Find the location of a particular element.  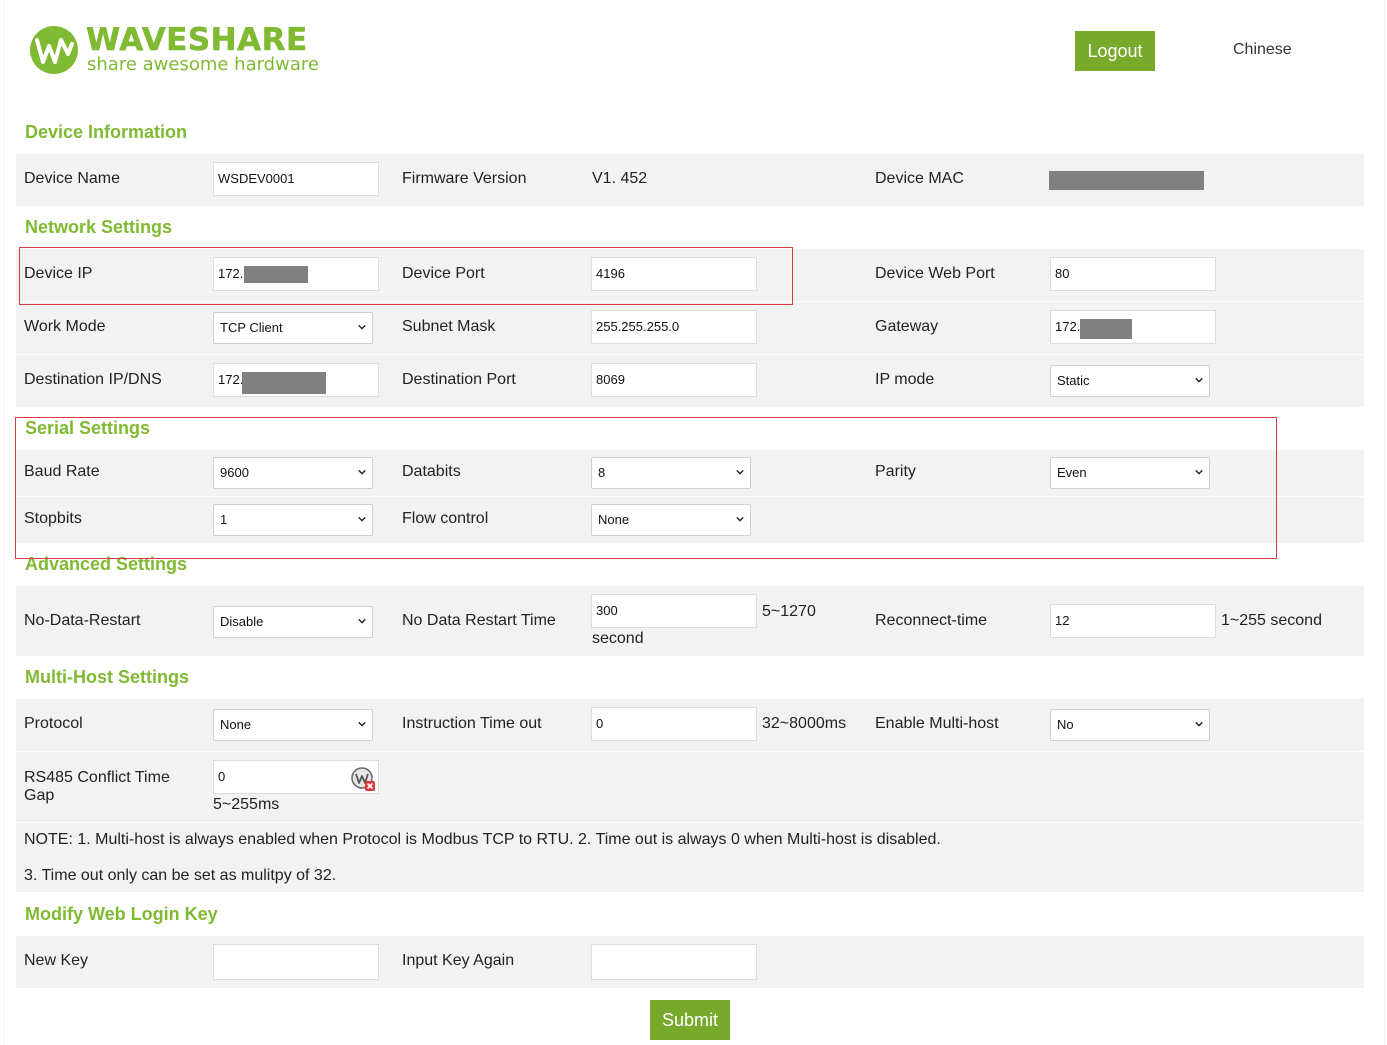

ip-mode-select: Static is located at coordinates (1130, 381).